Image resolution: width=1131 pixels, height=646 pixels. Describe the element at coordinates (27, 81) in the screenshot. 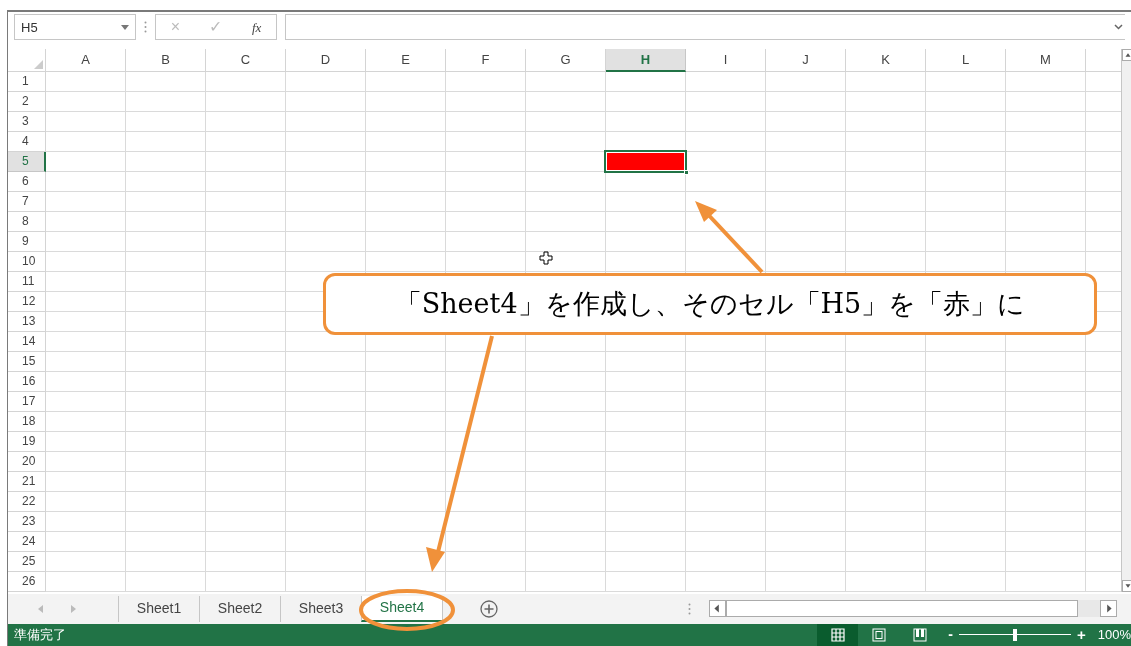

I see `row-header: 1` at that location.